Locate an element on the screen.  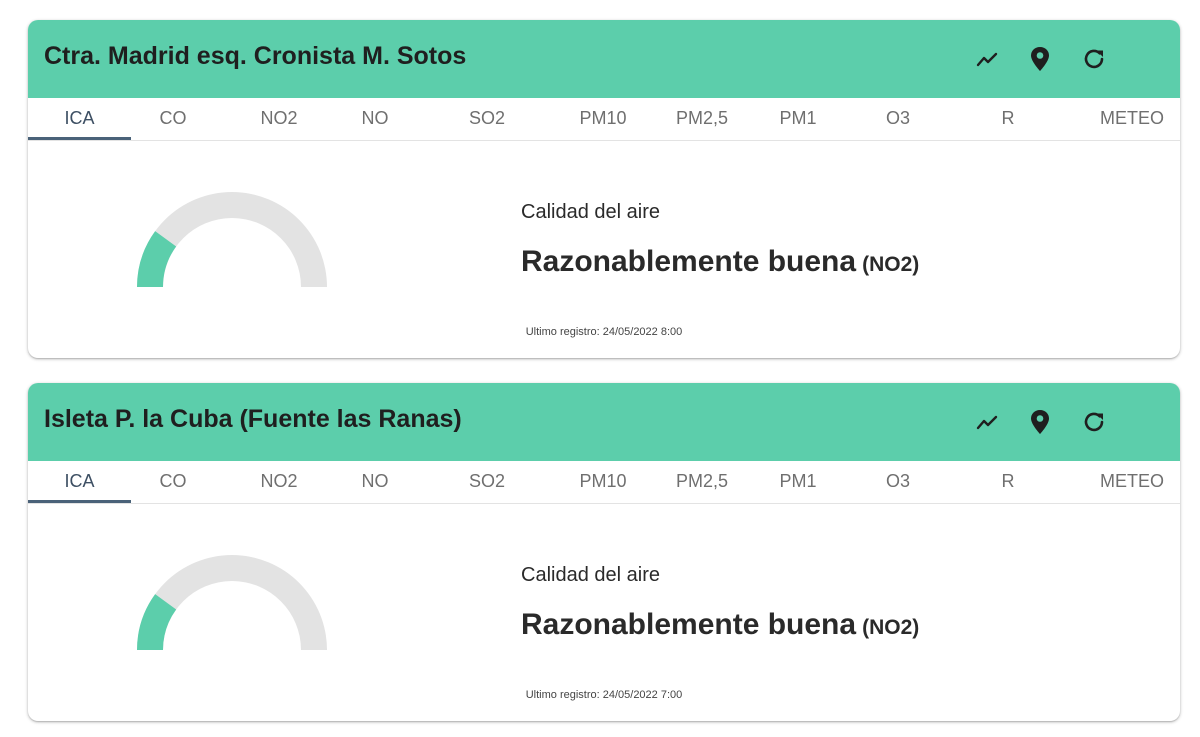
card-header: Isleta P. la Cuba (Fuente las Ranas) is located at coordinates (604, 422).